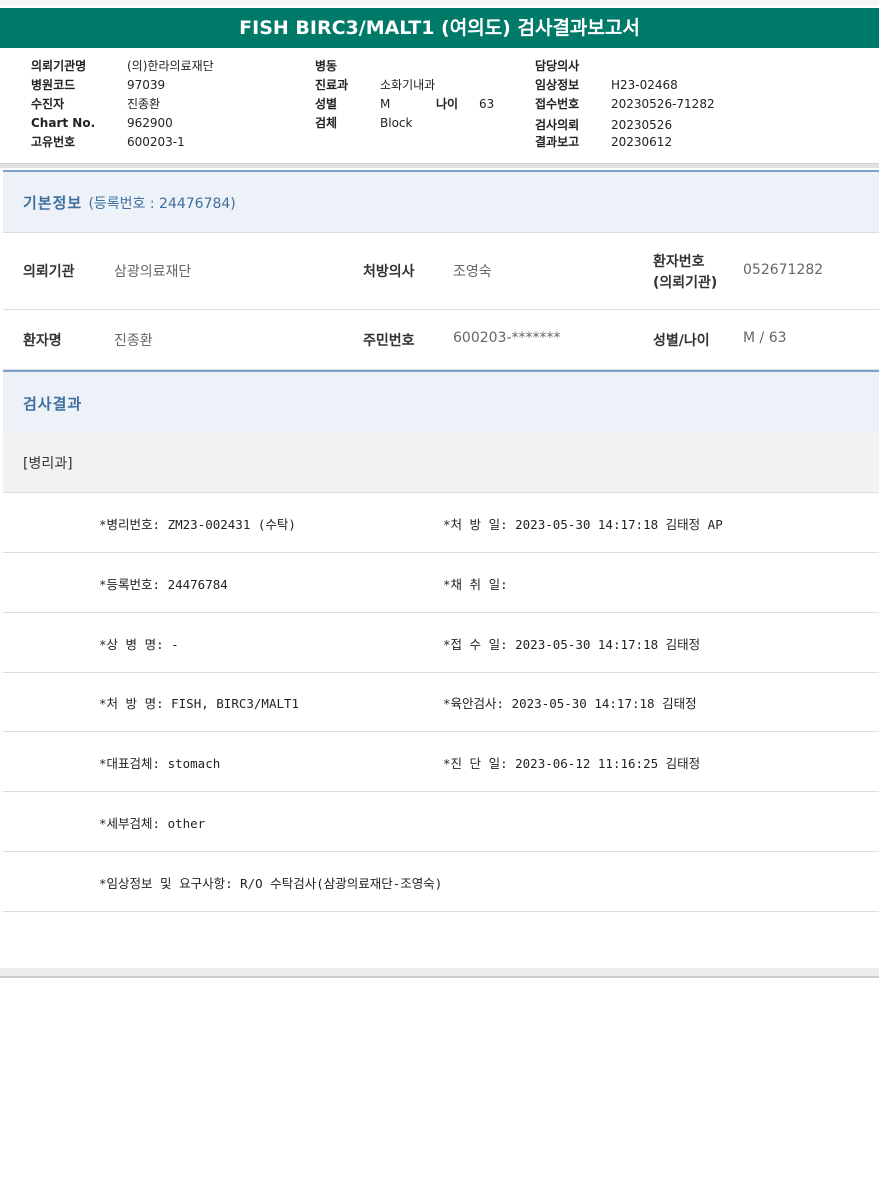 Image resolution: width=879 pixels, height=1192 pixels. I want to click on header-row-receipt-no: 접수번호 20230526-71282, so click(625, 103).